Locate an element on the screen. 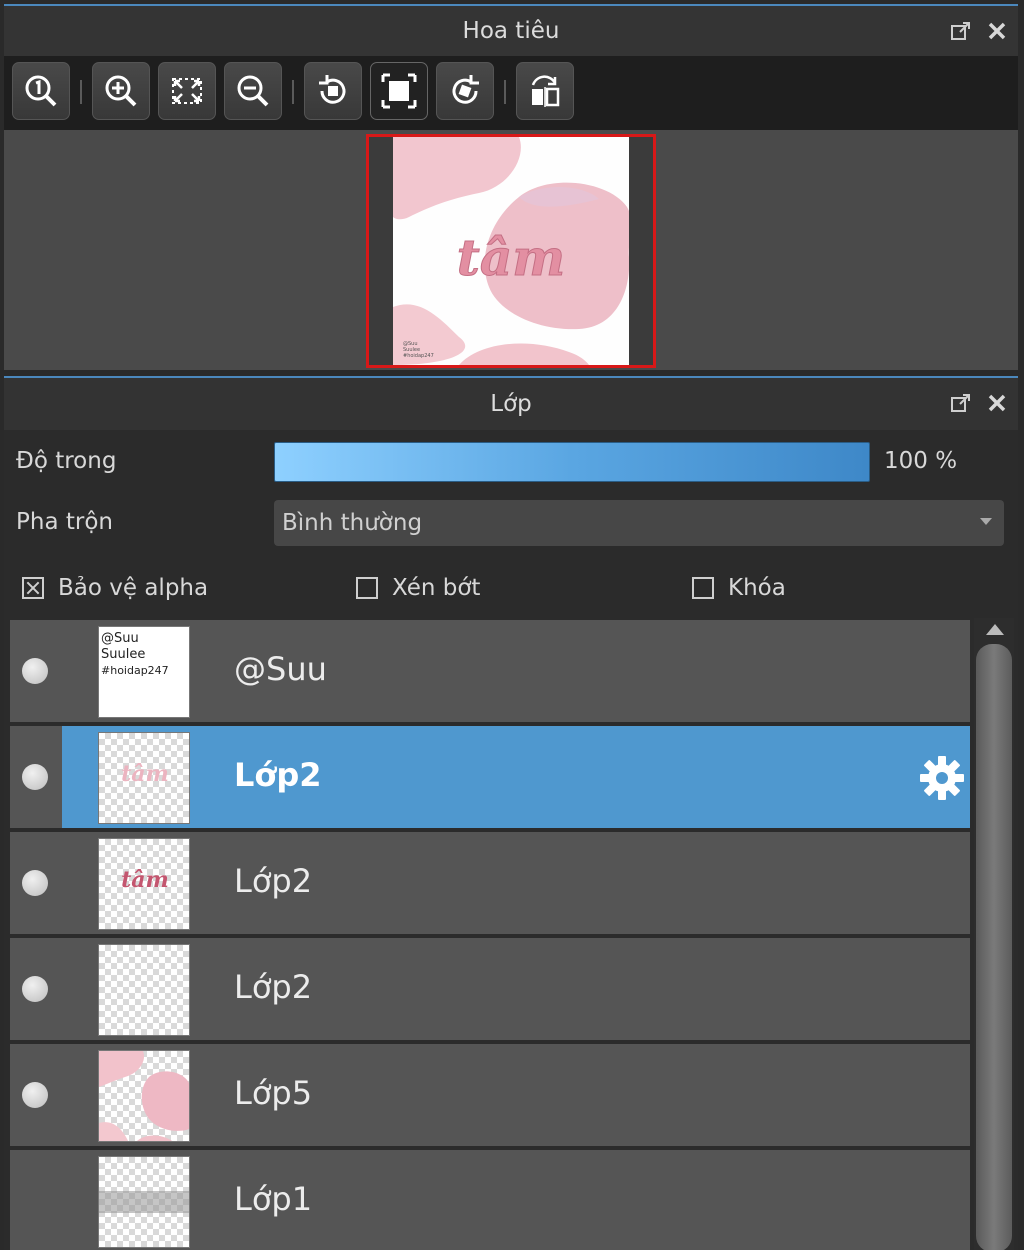 The image size is (1024, 1250). zoom-actual-size-icon is located at coordinates (41, 91).